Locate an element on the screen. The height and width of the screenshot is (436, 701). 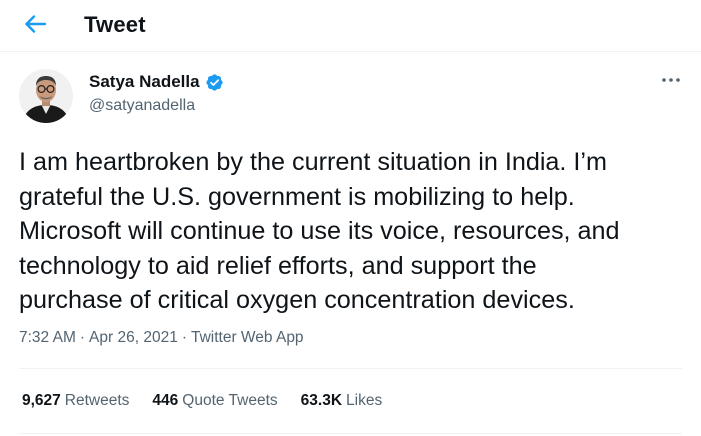
author-name: Satya Nadella is located at coordinates (144, 81).